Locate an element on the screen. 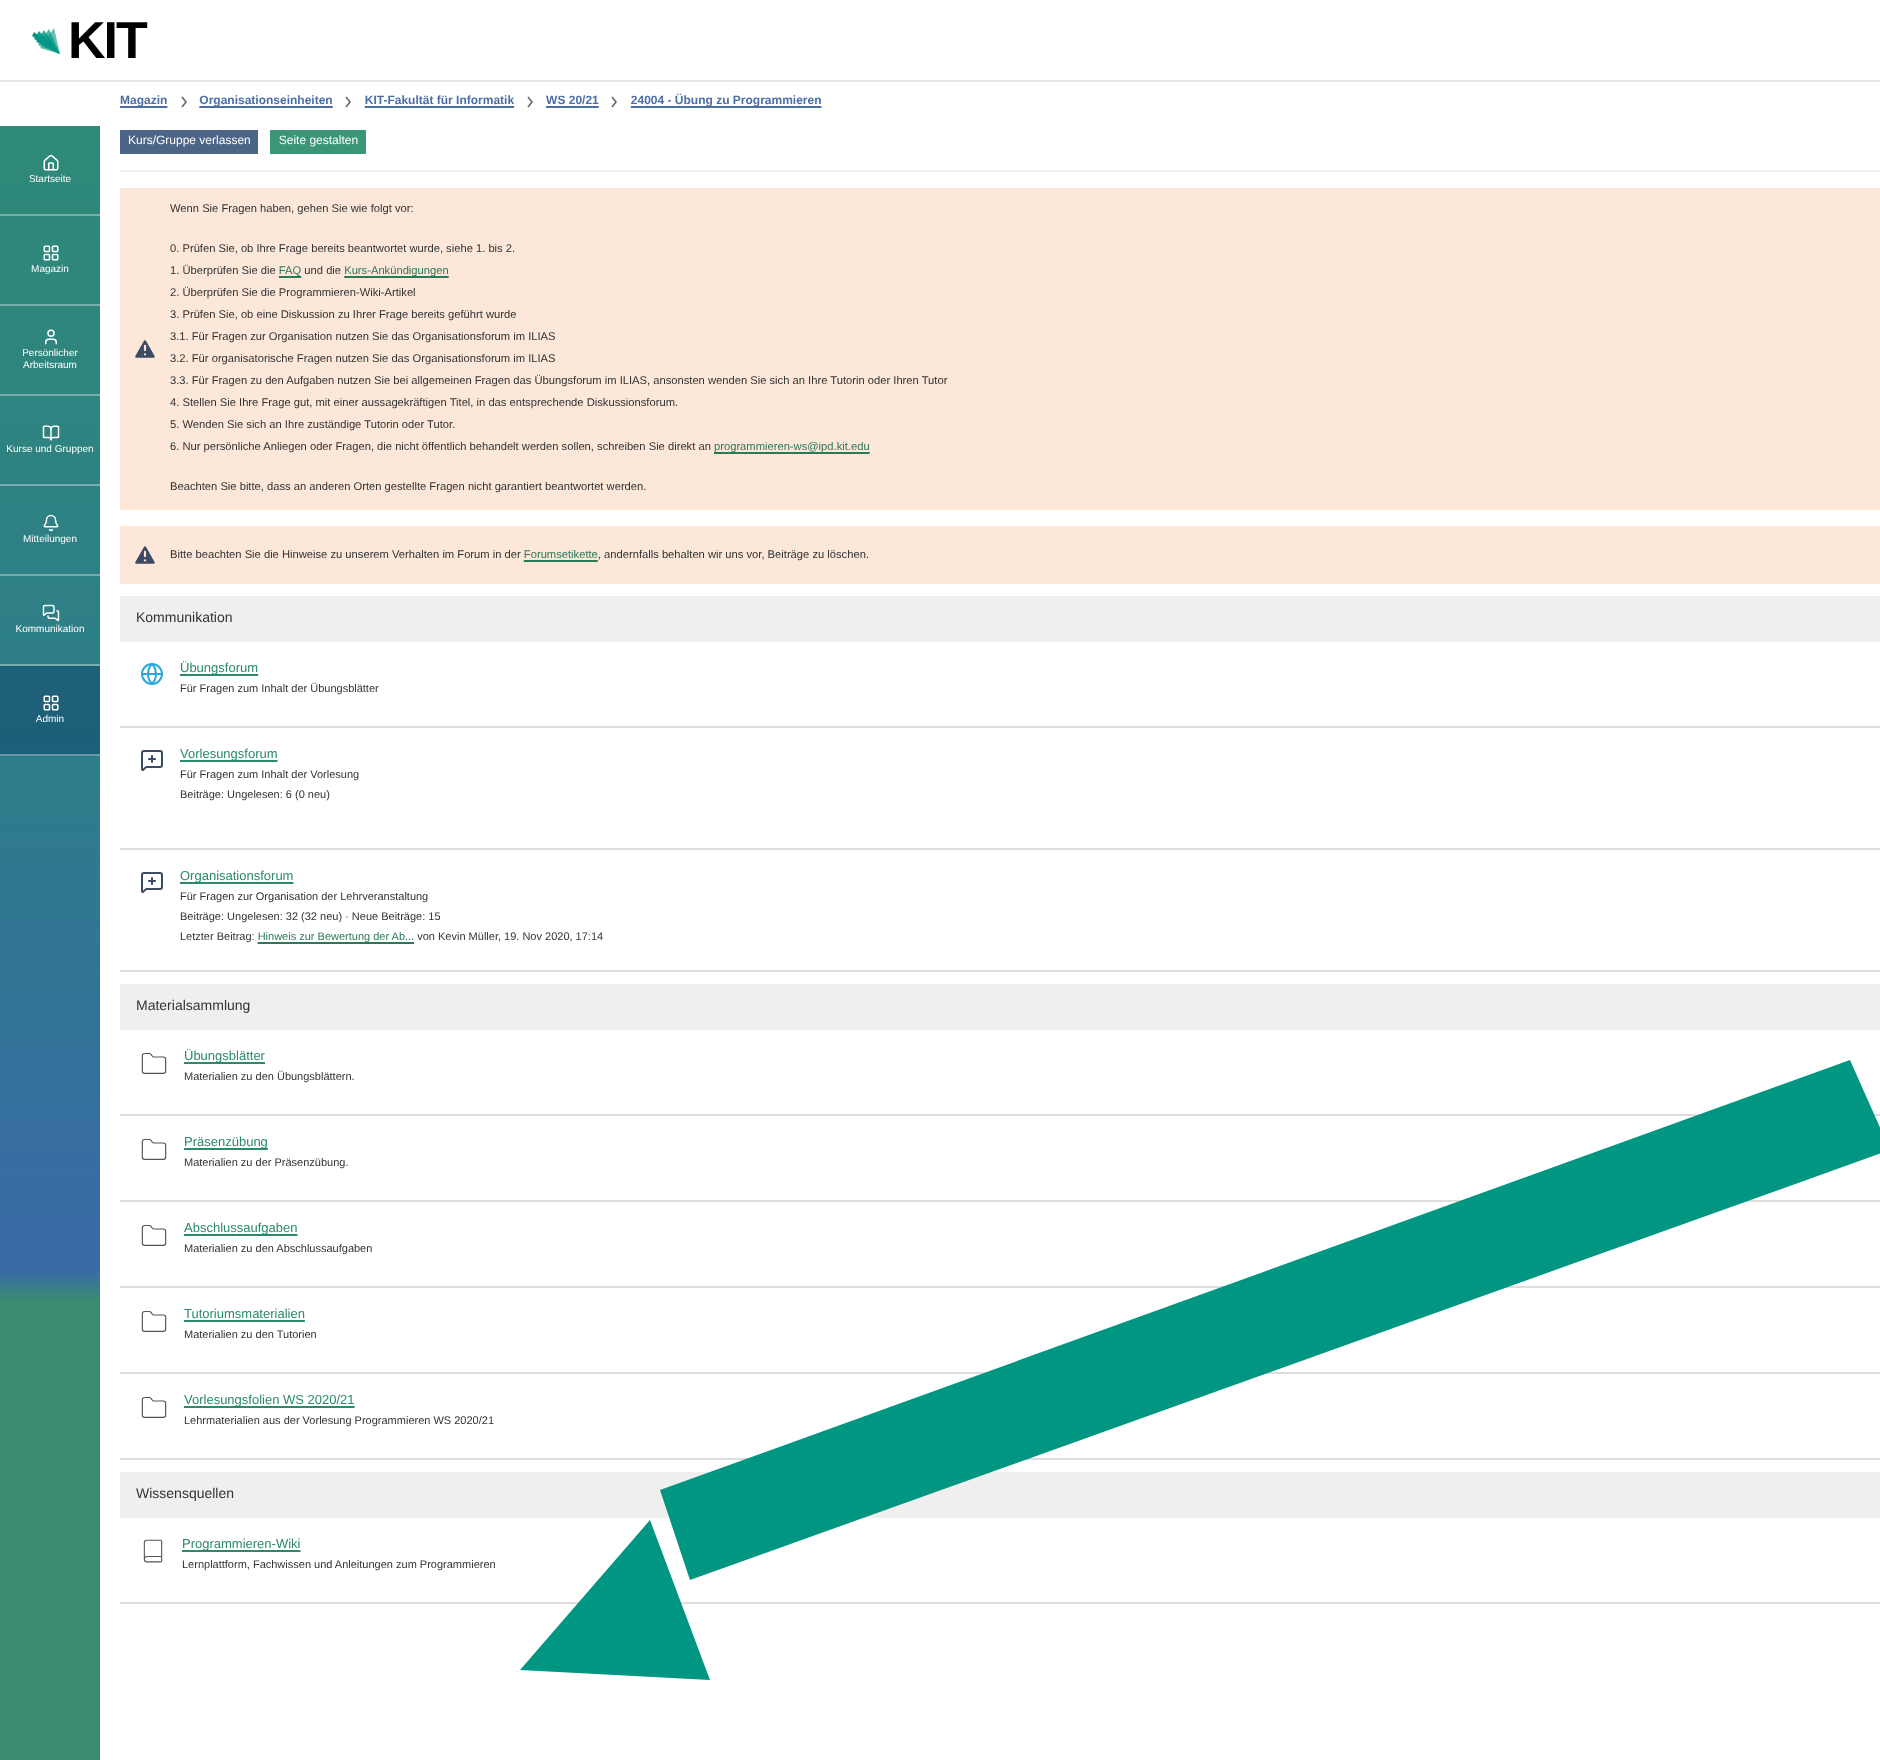 The image size is (1880, 1760). globe-icon is located at coordinates (152, 674).